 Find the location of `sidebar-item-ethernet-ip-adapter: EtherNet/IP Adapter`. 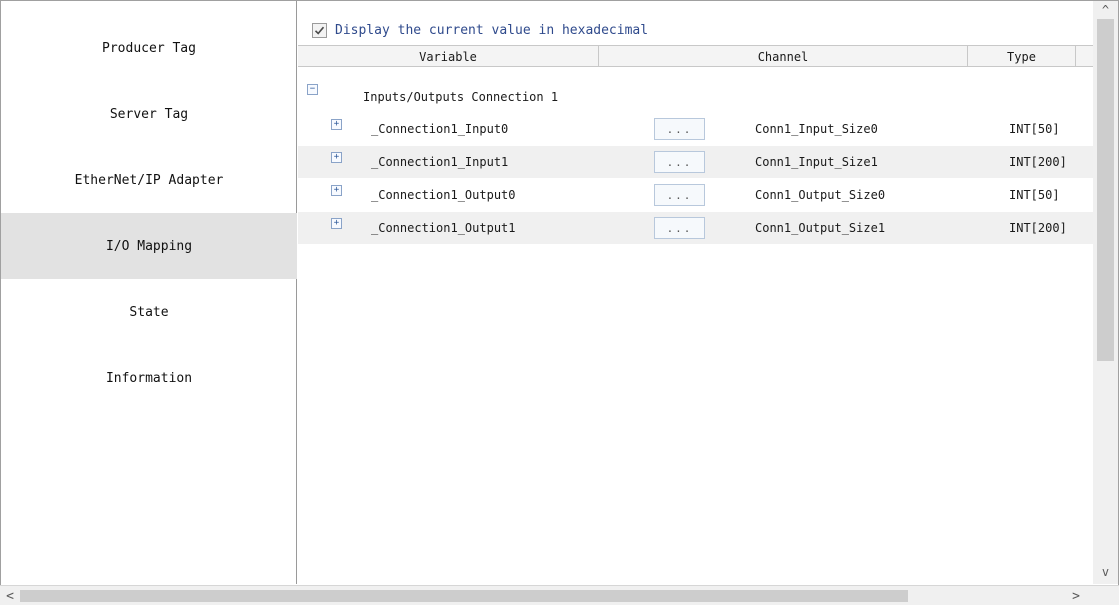

sidebar-item-ethernet-ip-adapter: EtherNet/IP Adapter is located at coordinates (149, 180).